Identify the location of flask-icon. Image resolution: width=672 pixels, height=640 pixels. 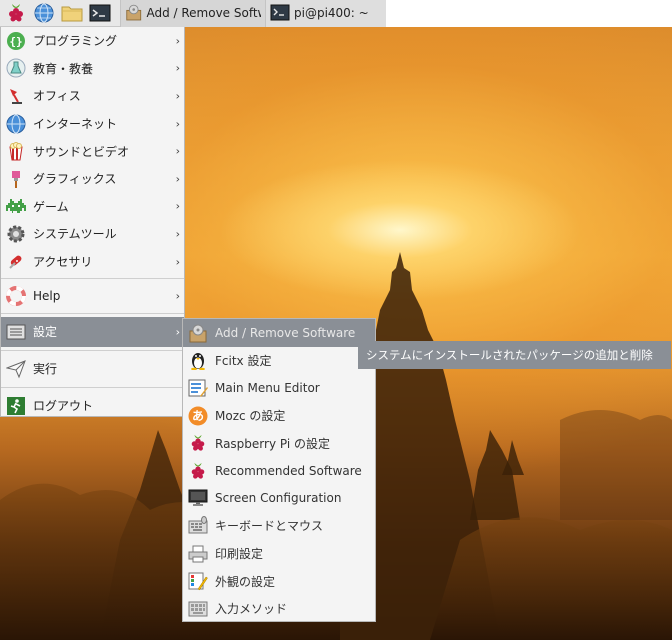
(16, 68).